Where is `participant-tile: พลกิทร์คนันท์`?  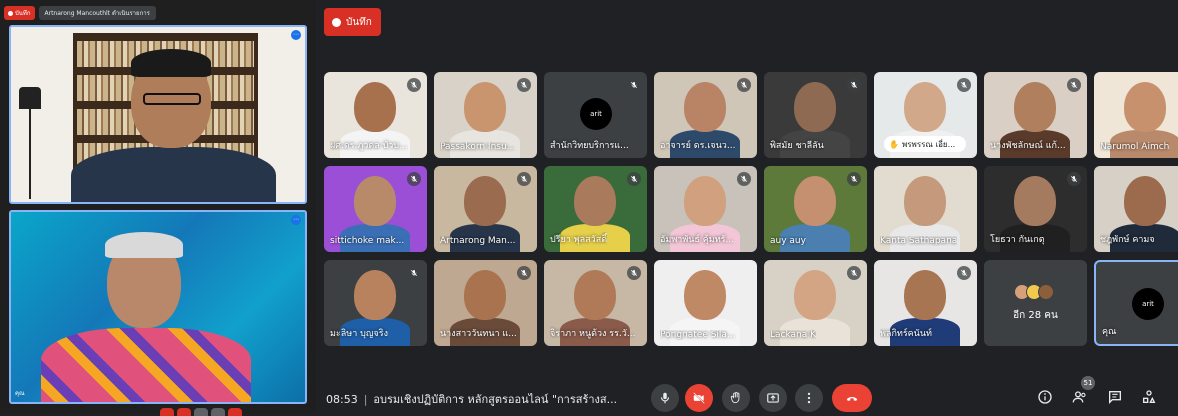 participant-tile: พลกิทร์คนันท์ is located at coordinates (925, 303).